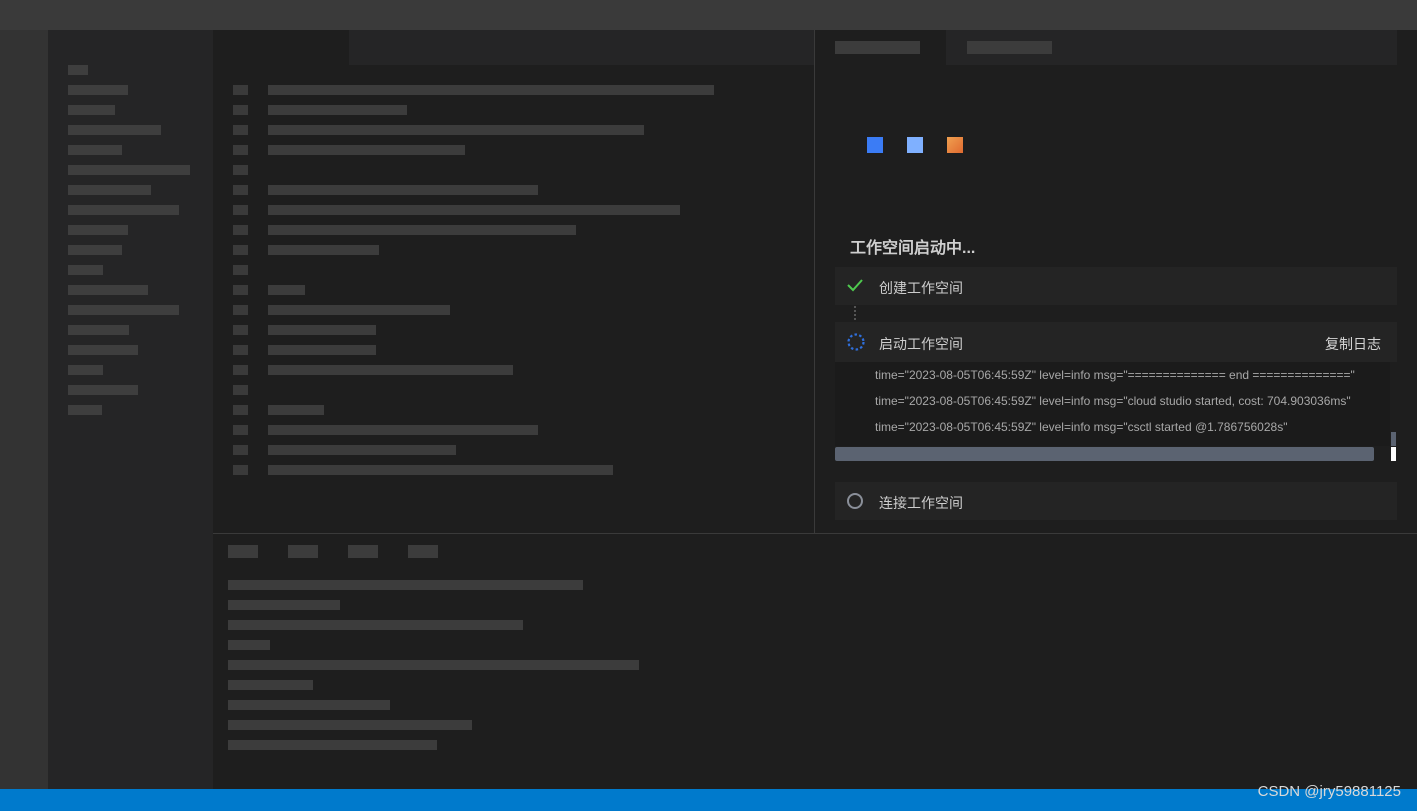 The width and height of the screenshot is (1417, 811). I want to click on log-horizontal-scrollbar, so click(1104, 454).